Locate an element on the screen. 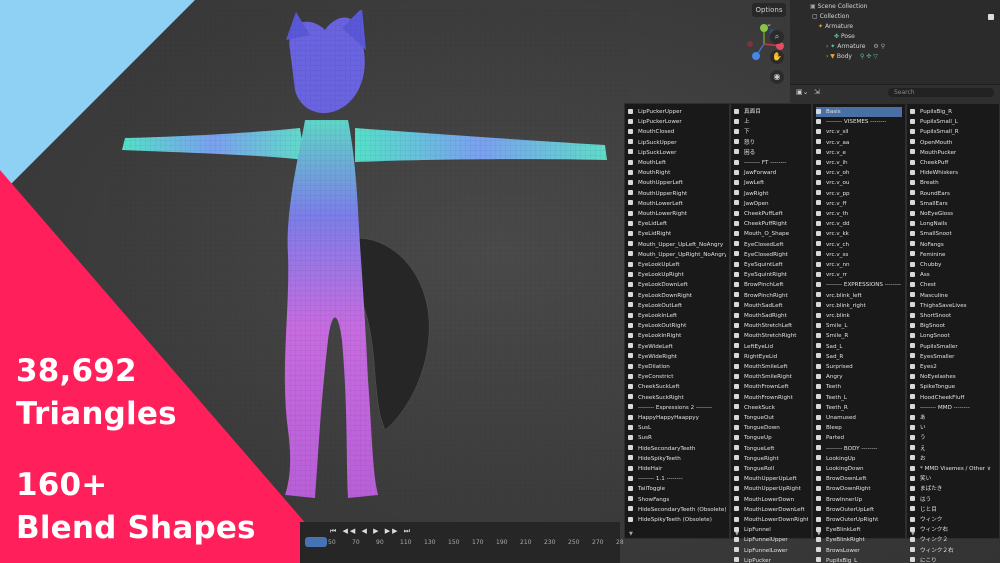 This screenshot has height=563, width=1000. blend-shape-item: CheekPuffRight is located at coordinates (771, 224).